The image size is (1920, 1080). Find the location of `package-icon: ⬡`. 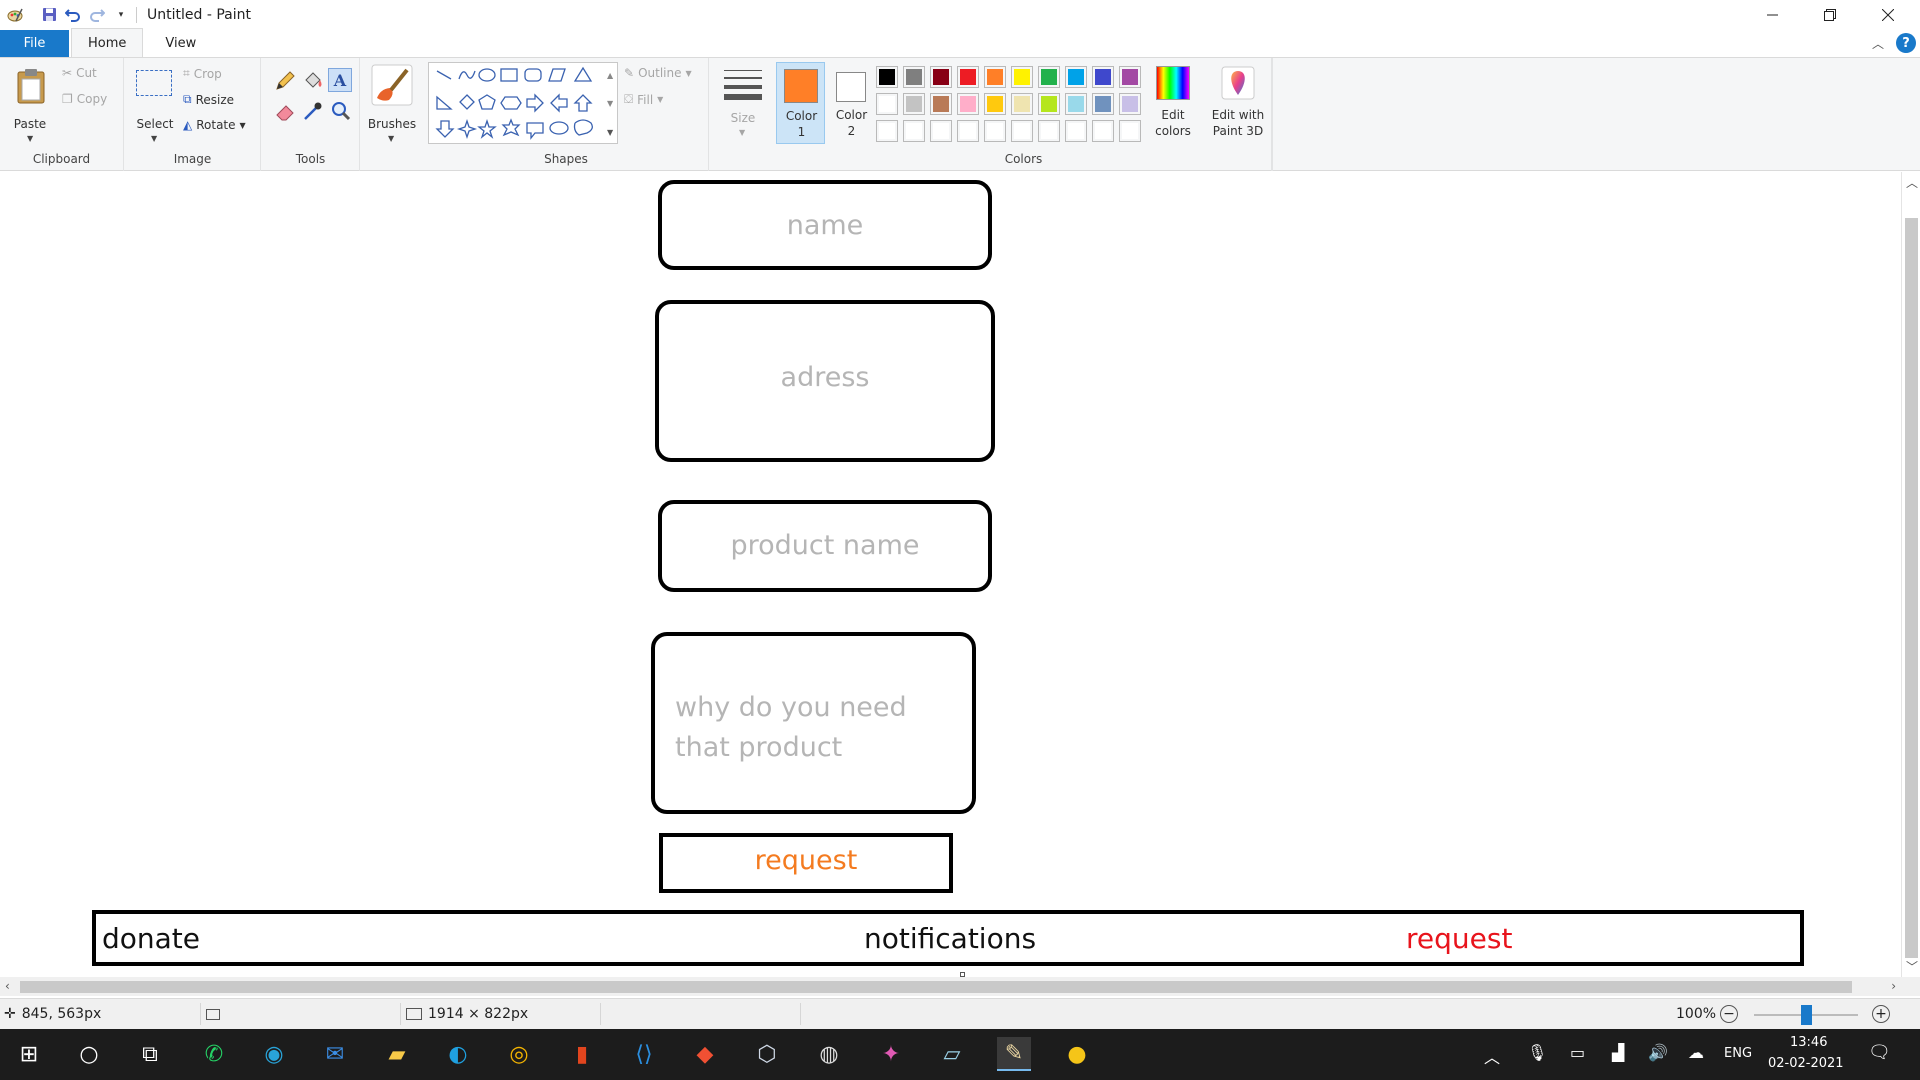

package-icon: ⬡ is located at coordinates (767, 1054).